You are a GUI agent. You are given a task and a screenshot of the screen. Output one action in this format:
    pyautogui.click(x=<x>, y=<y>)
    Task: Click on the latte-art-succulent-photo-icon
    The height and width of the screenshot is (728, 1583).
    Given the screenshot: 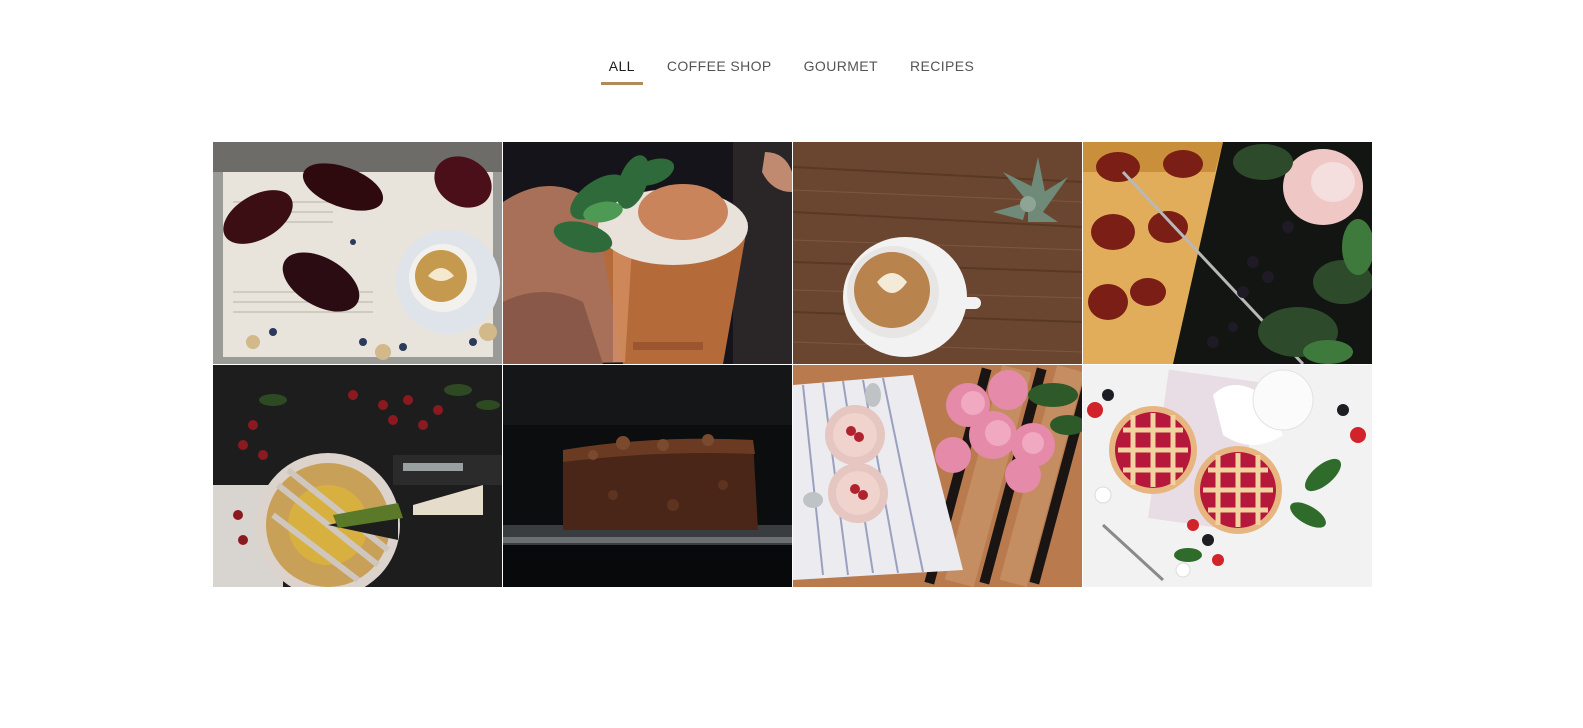 What is the action you would take?
    pyautogui.click(x=937, y=253)
    